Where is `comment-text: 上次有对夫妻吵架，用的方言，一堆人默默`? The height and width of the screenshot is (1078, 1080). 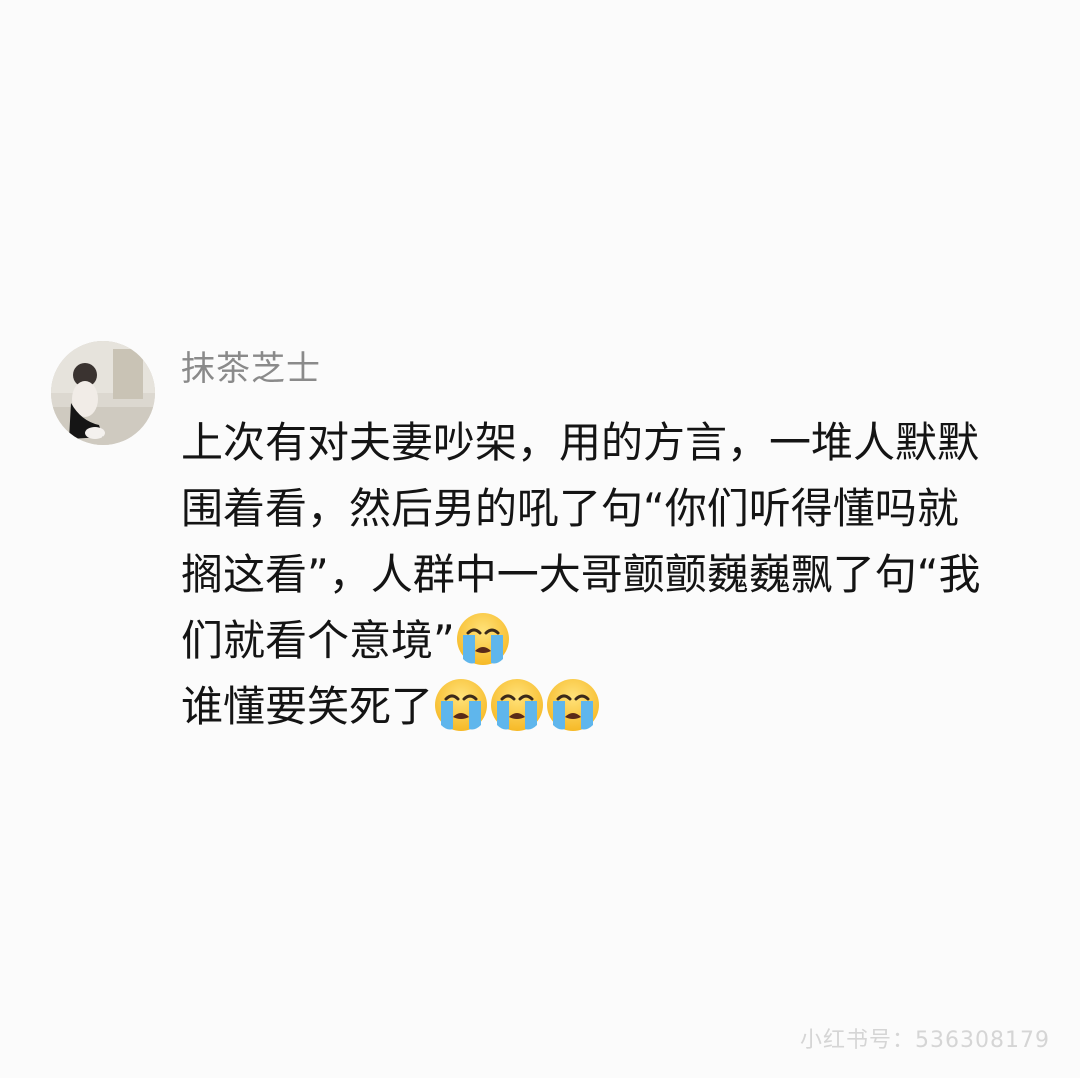 comment-text: 上次有对夫妻吵架，用的方言，一堆人默默 is located at coordinates (580, 442).